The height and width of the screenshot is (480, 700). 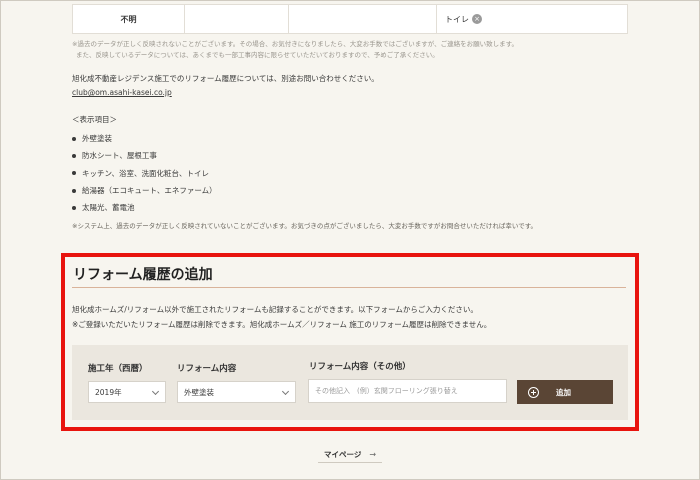 I want to click on mypage-link: マイページ →, so click(x=350, y=454).